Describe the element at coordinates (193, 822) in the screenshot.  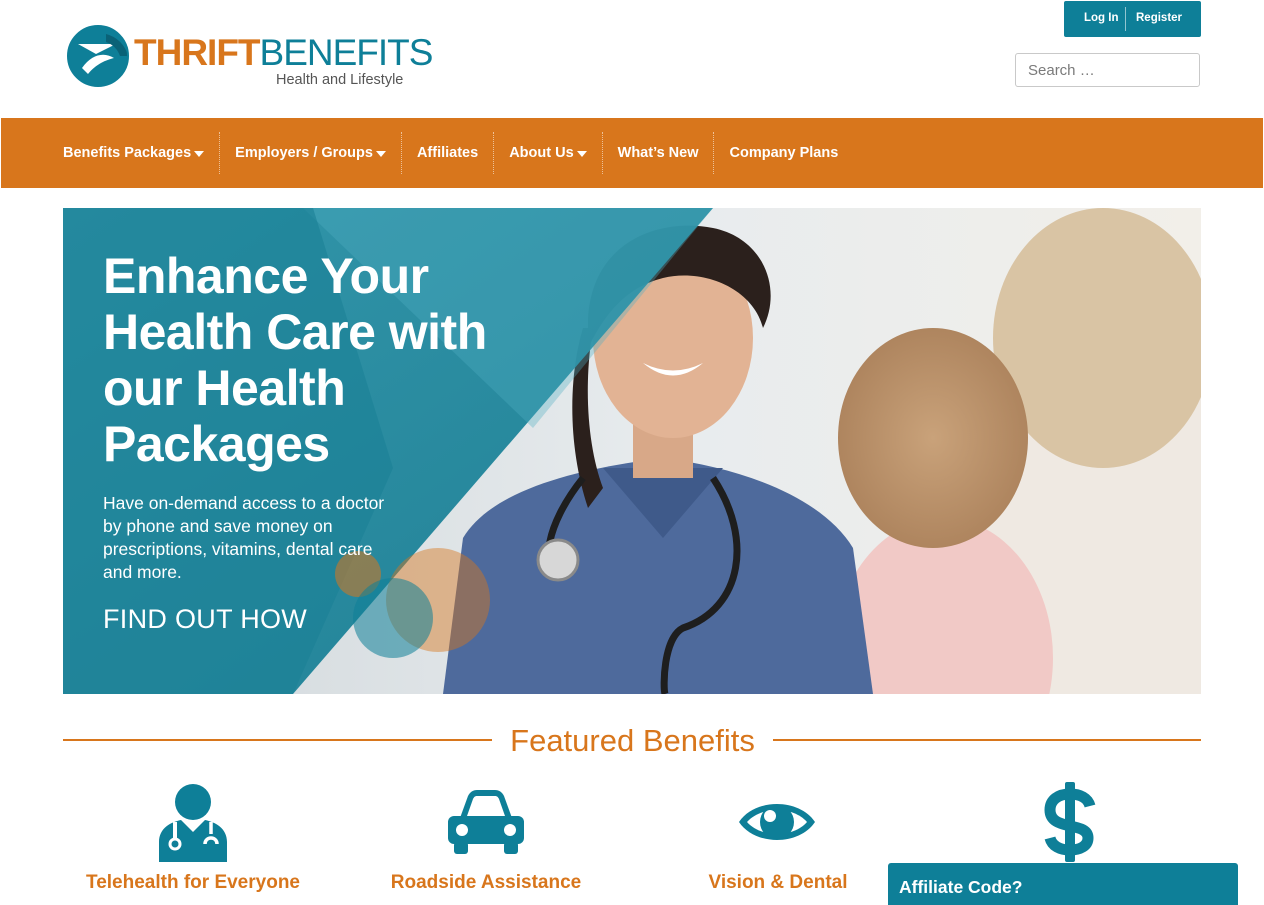
I see `doctor-icon` at that location.